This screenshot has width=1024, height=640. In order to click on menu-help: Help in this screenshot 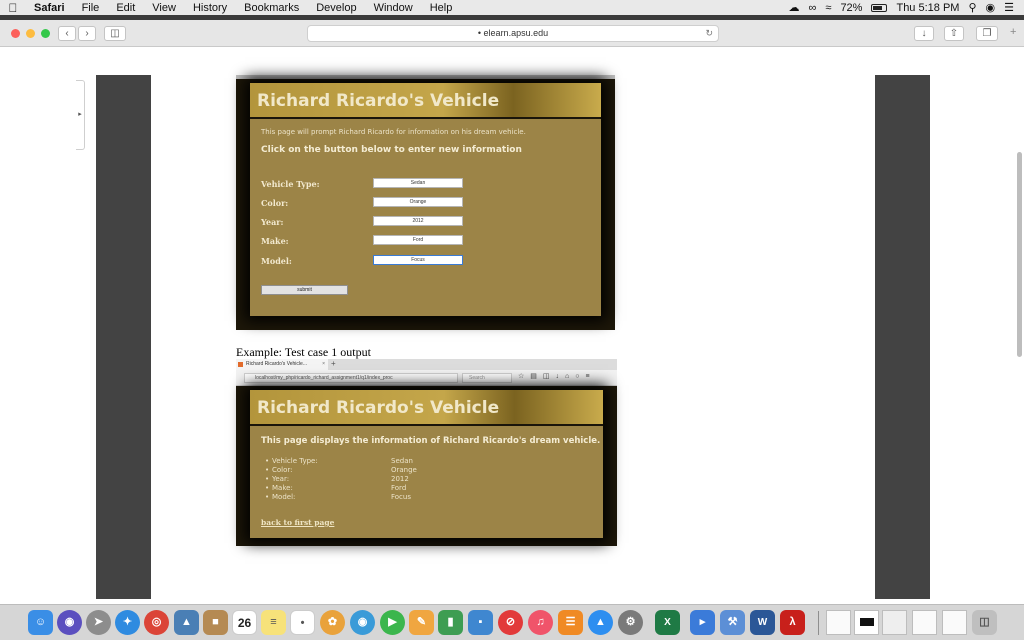, I will do `click(442, 8)`.